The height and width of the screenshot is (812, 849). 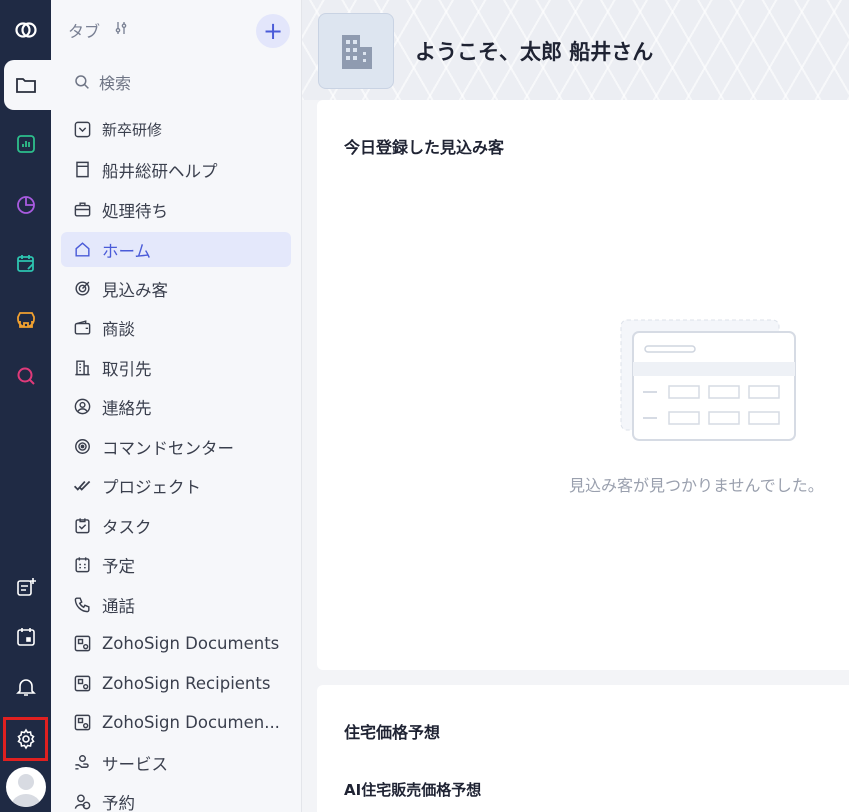 What do you see at coordinates (424, 147) in the screenshot?
I see `card-title: 今日登録した見込み客` at bounding box center [424, 147].